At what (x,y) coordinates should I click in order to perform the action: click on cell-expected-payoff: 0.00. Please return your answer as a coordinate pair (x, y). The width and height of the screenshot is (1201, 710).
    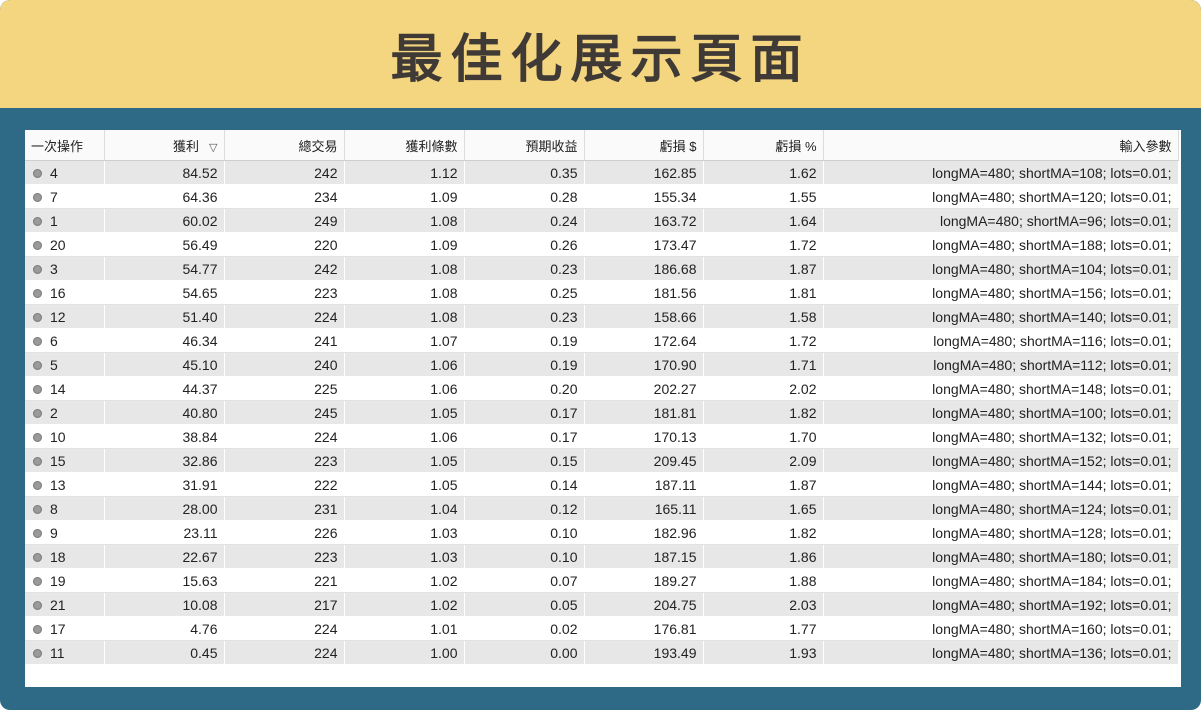
    Looking at the image, I should click on (524, 652).